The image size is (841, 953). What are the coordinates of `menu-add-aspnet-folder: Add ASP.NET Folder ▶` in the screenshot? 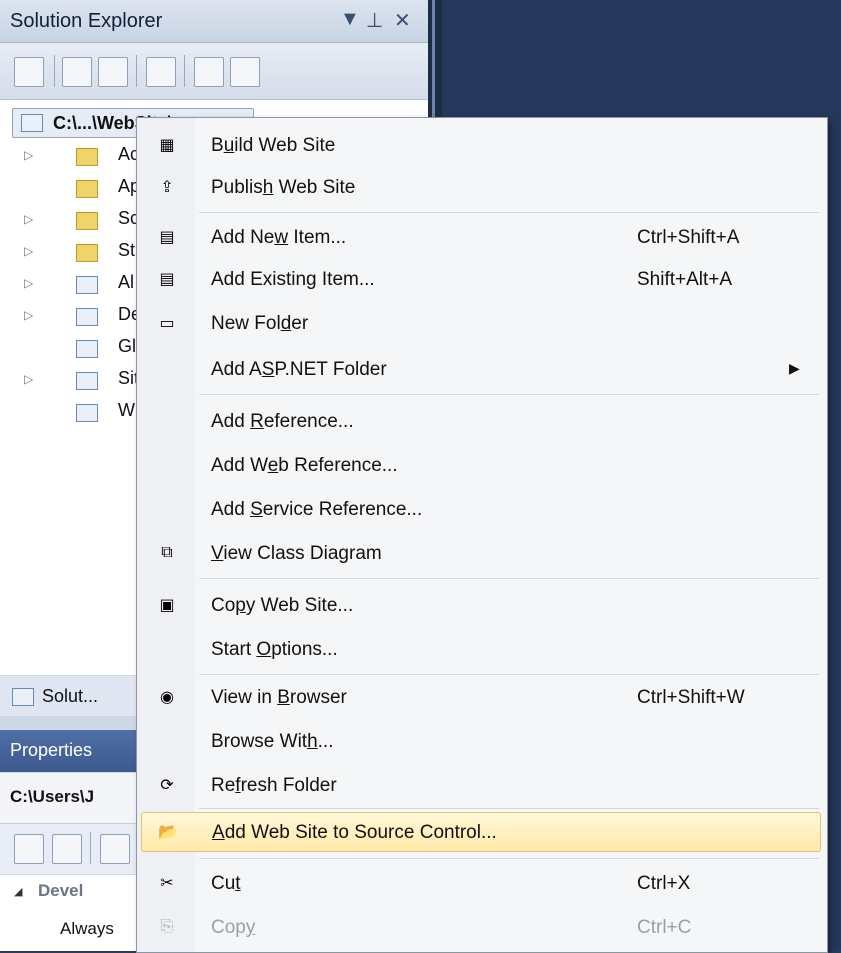 It's located at (481, 370).